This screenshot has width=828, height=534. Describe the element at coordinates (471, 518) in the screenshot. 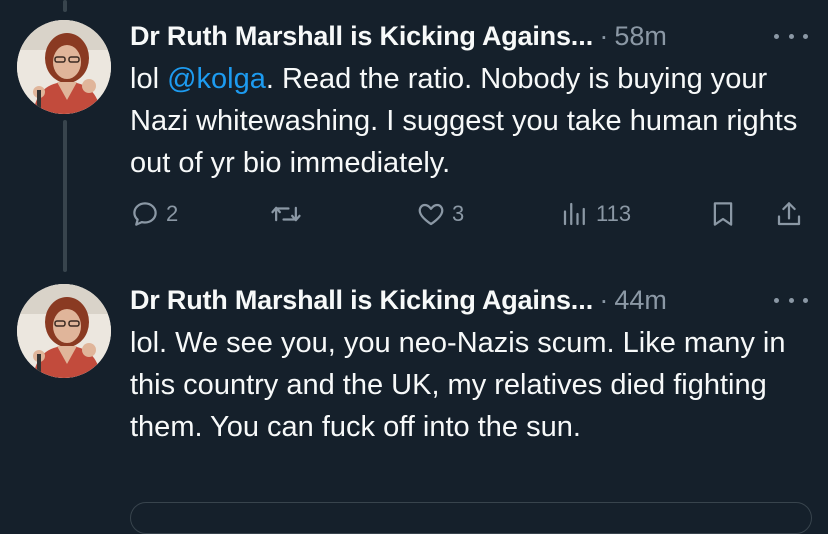

I see `embedded-card` at that location.